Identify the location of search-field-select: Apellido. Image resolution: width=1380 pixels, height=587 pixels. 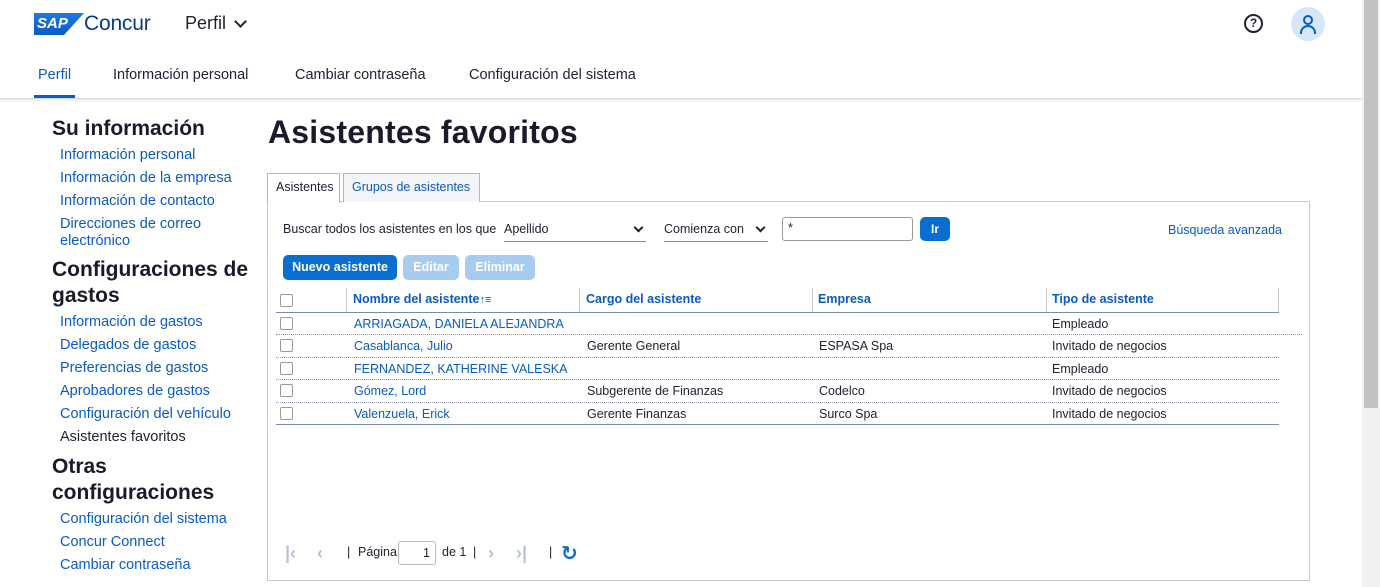
(575, 229).